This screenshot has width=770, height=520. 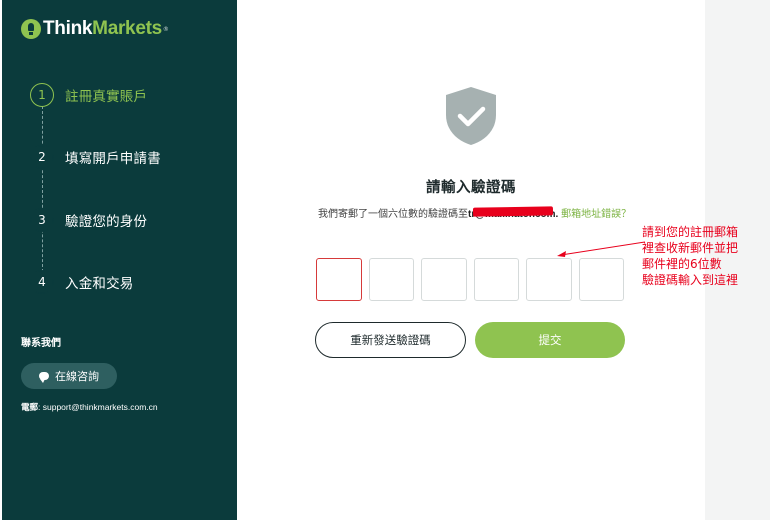 What do you see at coordinates (30, 407) in the screenshot?
I see `email-prefix: 電郵` at bounding box center [30, 407].